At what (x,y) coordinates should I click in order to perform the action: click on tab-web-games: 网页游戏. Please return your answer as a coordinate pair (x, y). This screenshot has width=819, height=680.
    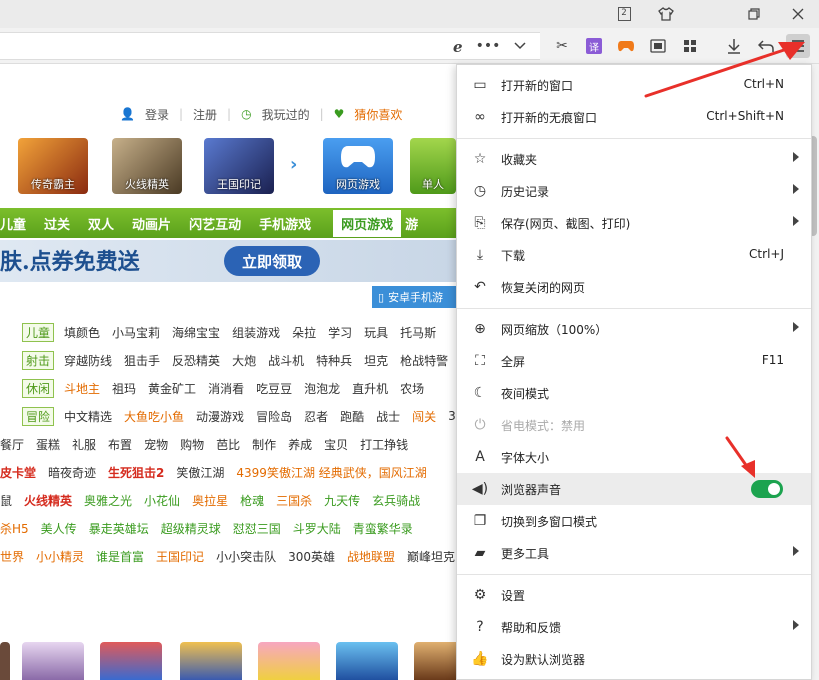
    Looking at the image, I should click on (367, 223).